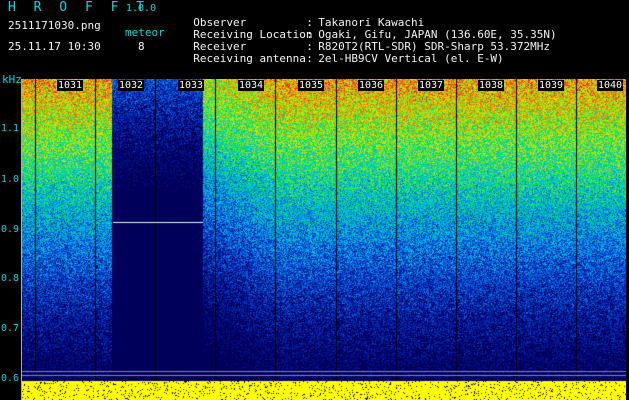 Image resolution: width=629 pixels, height=400 pixels. I want to click on x-tick-label: 1036, so click(371, 85).